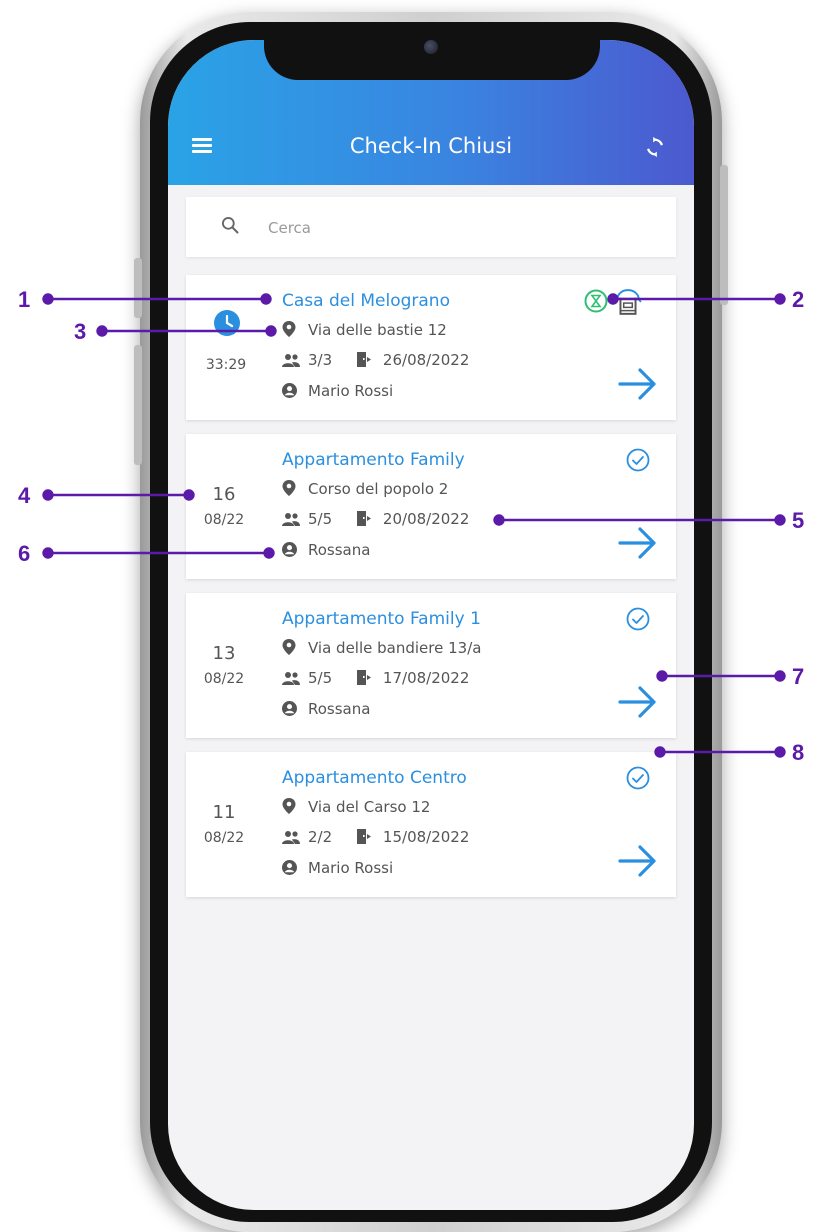  What do you see at coordinates (395, 648) in the screenshot?
I see `address-text: Via delle bandiere 13/a` at bounding box center [395, 648].